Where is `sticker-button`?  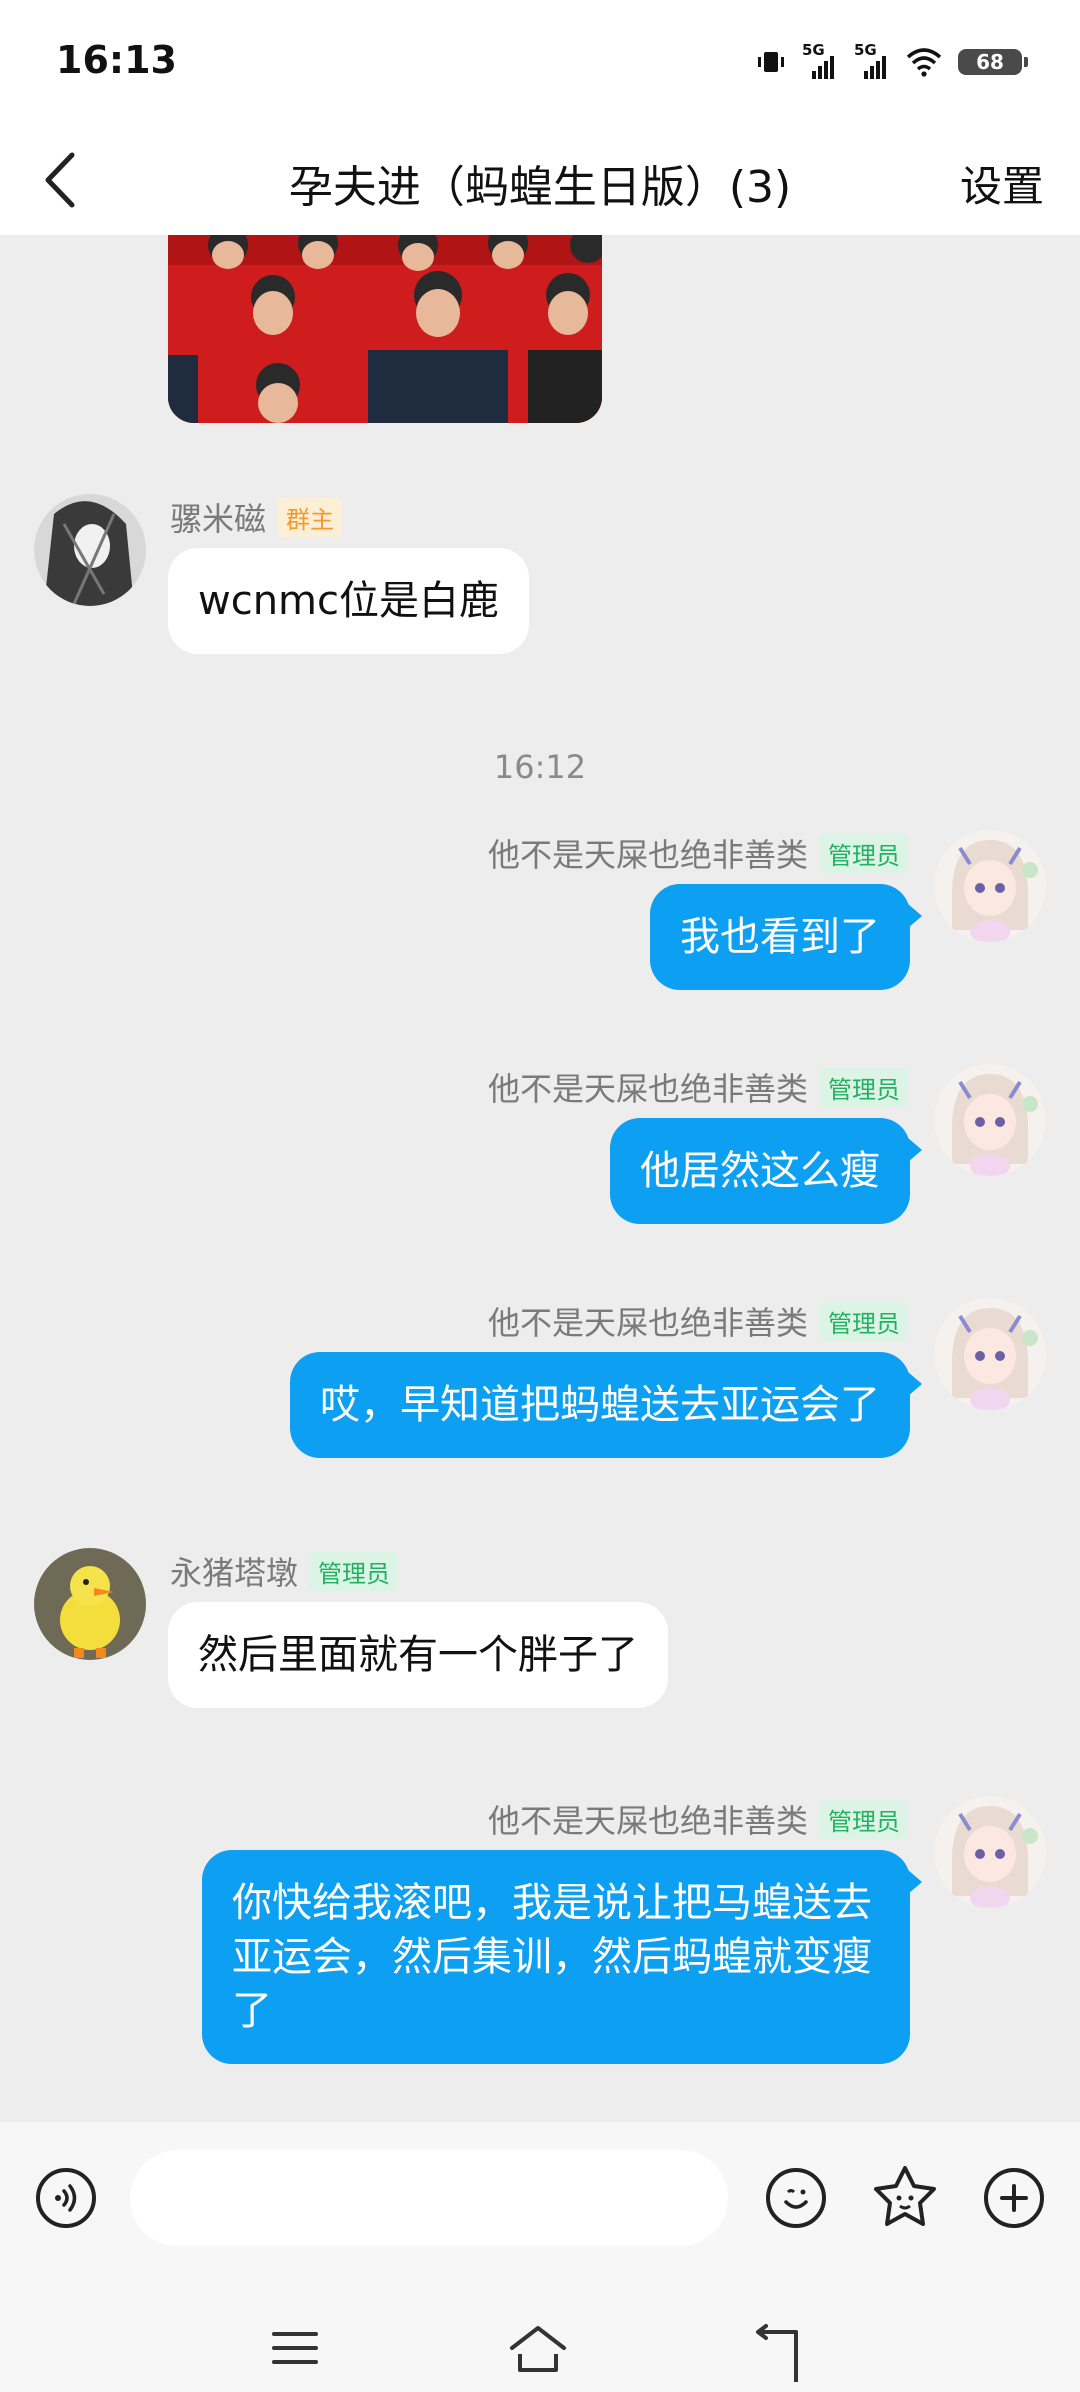 sticker-button is located at coordinates (905, 2197).